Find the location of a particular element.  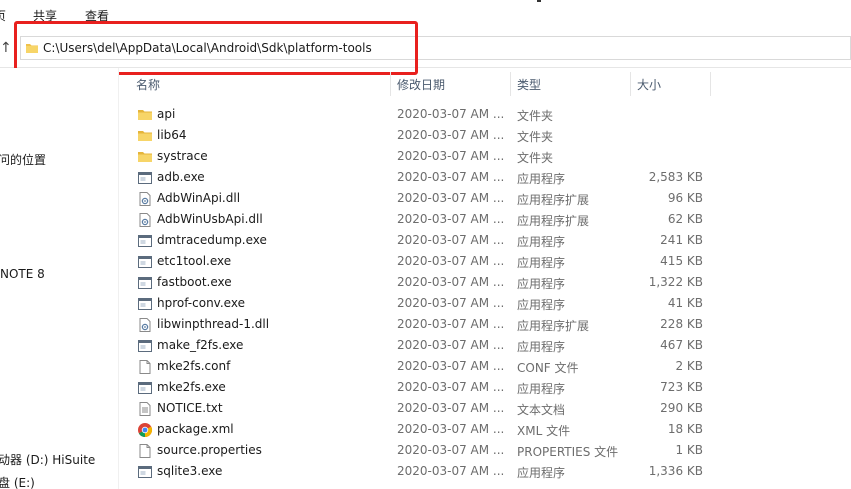

file-name: etc1tool.exe is located at coordinates (194, 261).